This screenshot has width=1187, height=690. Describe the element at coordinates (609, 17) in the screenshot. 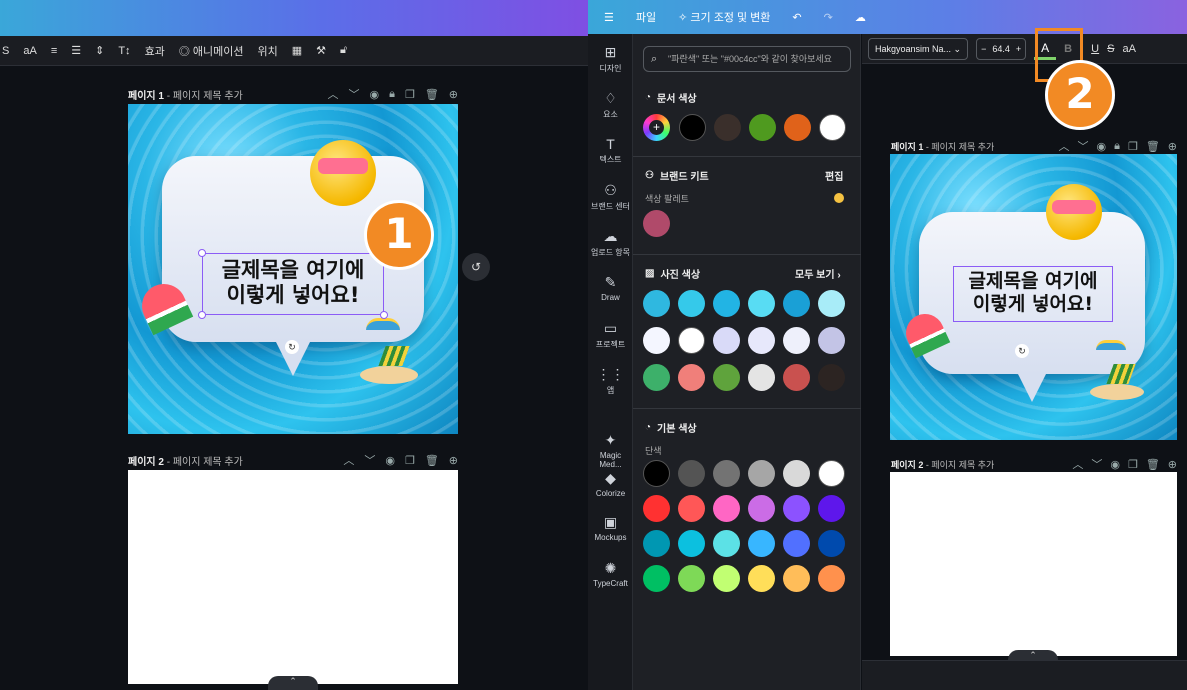

I see `menu-icon: ☰` at that location.